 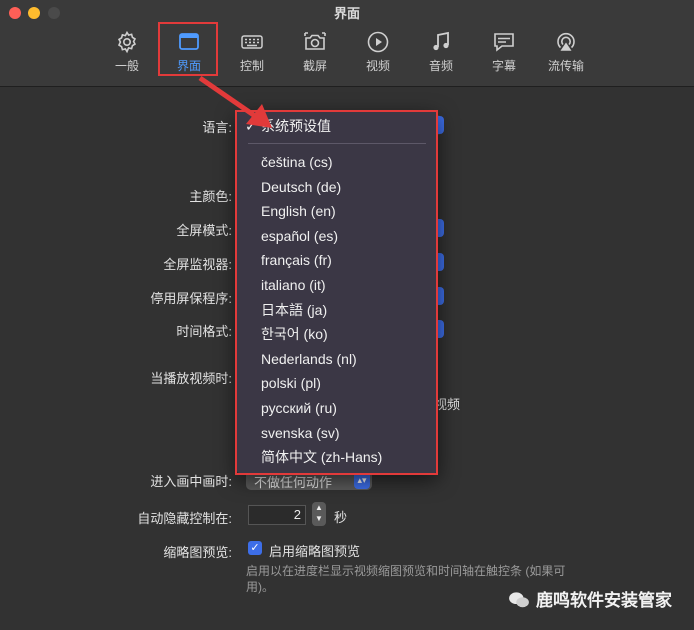 I want to click on keyboard-icon, so click(x=252, y=42).